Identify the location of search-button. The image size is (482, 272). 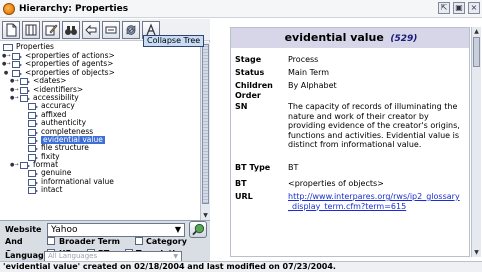
(71, 29).